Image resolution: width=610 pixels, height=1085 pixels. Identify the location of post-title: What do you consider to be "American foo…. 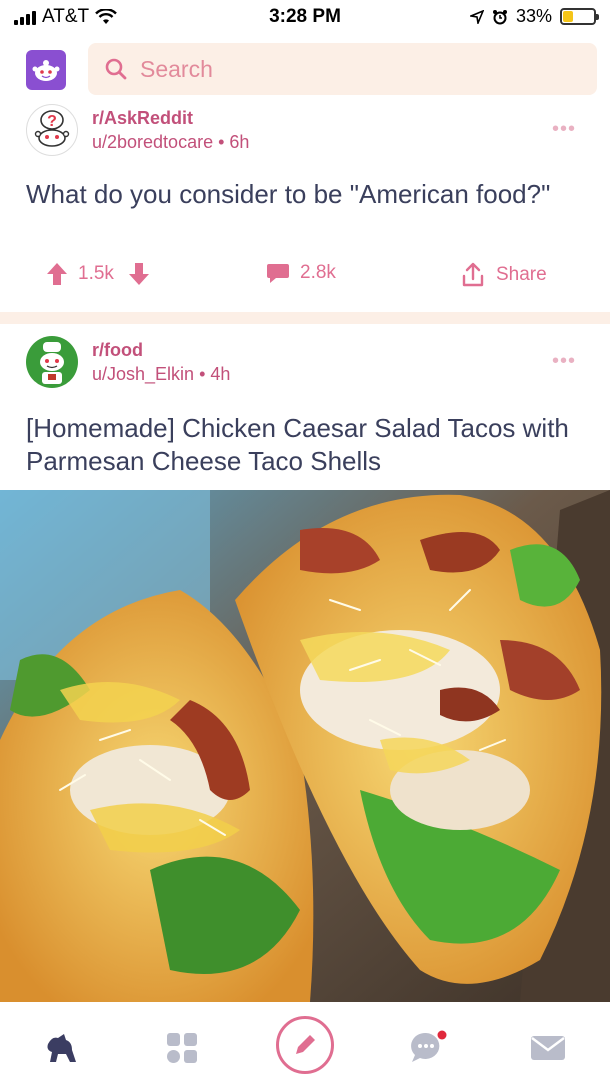
(306, 194).